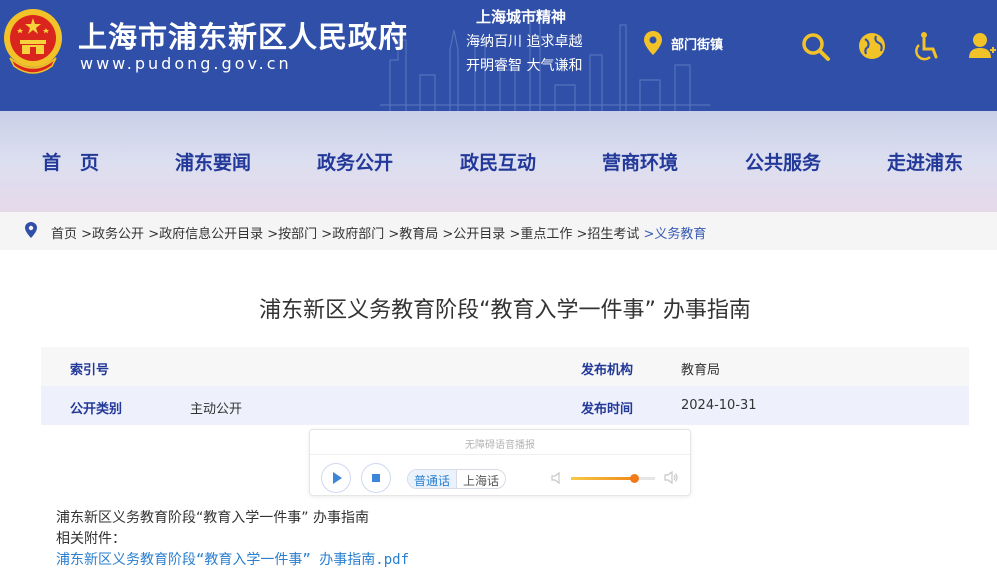 This screenshot has width=997, height=586. I want to click on volume-high-icon, so click(671, 478).